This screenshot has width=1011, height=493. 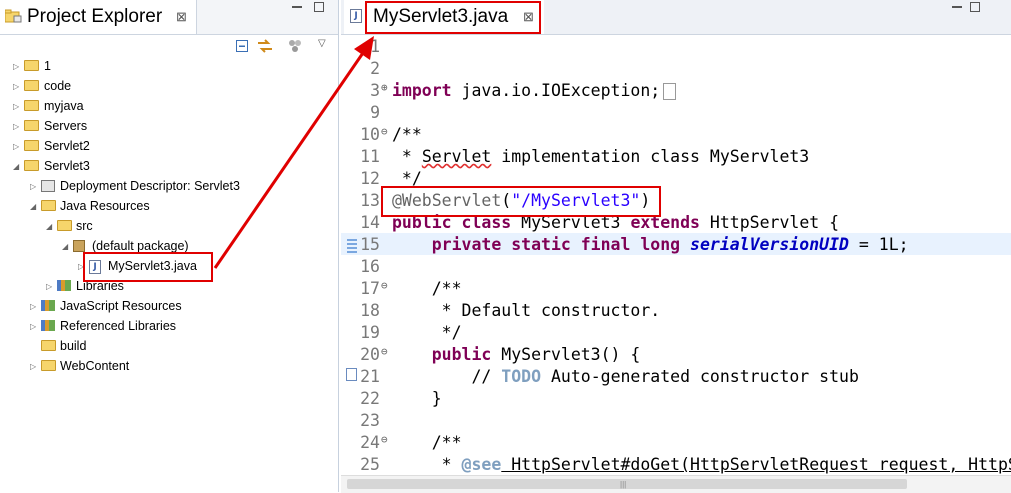 What do you see at coordinates (66, 126) in the screenshot?
I see `tree-item-label: Servers` at bounding box center [66, 126].